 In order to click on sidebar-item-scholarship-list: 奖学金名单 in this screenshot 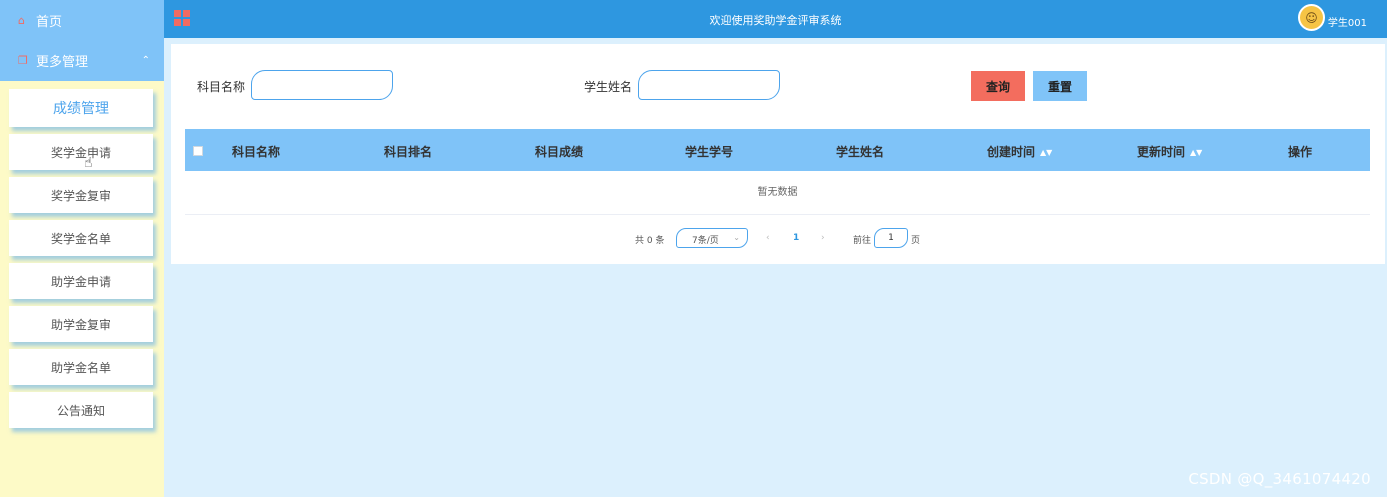, I will do `click(81, 238)`.